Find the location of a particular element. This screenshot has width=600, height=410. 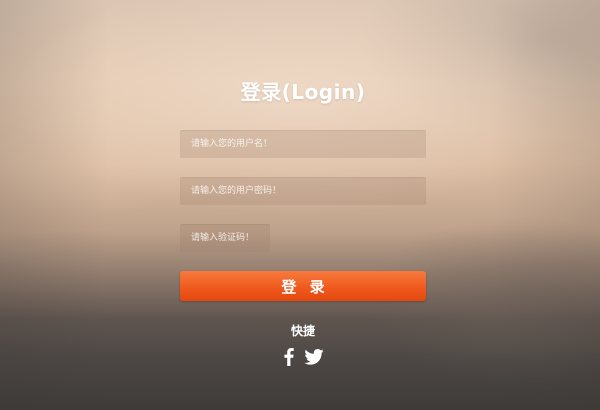

facebook-icon is located at coordinates (289, 357).